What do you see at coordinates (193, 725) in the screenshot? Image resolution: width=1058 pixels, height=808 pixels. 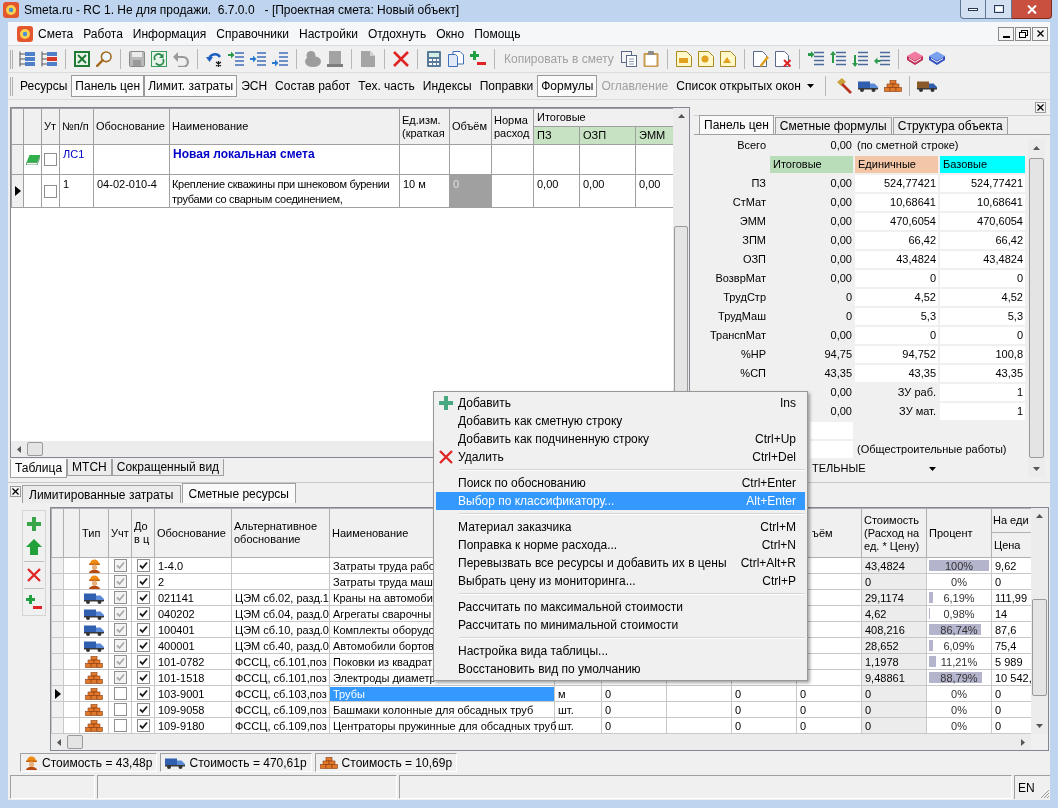 I see `table-cell: 109-9180` at bounding box center [193, 725].